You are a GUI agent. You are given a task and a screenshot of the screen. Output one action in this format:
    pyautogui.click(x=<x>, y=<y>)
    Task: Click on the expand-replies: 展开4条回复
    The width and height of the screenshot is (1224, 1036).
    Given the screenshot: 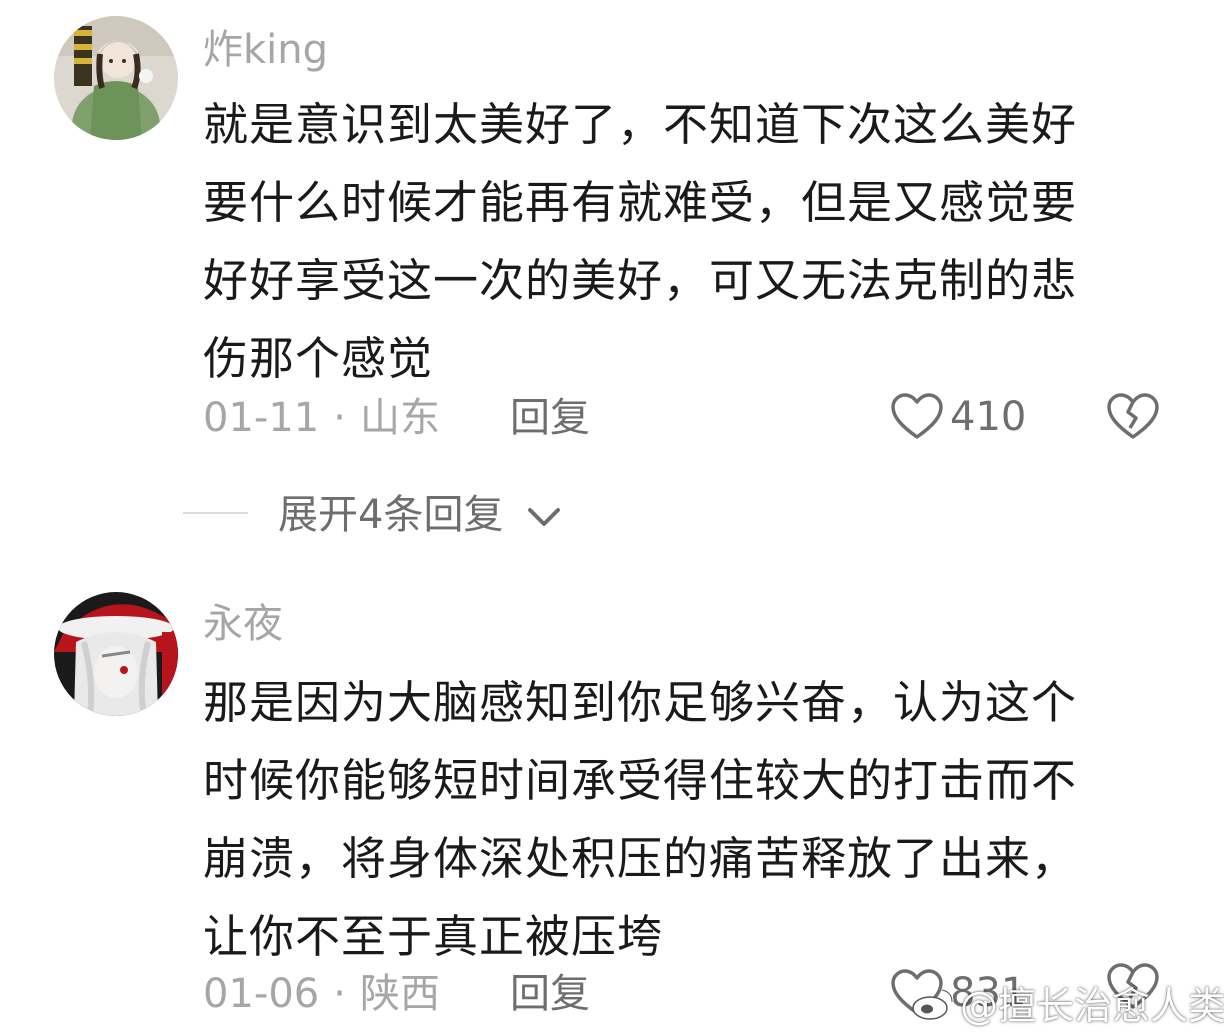 What is the action you would take?
    pyautogui.click(x=612, y=515)
    